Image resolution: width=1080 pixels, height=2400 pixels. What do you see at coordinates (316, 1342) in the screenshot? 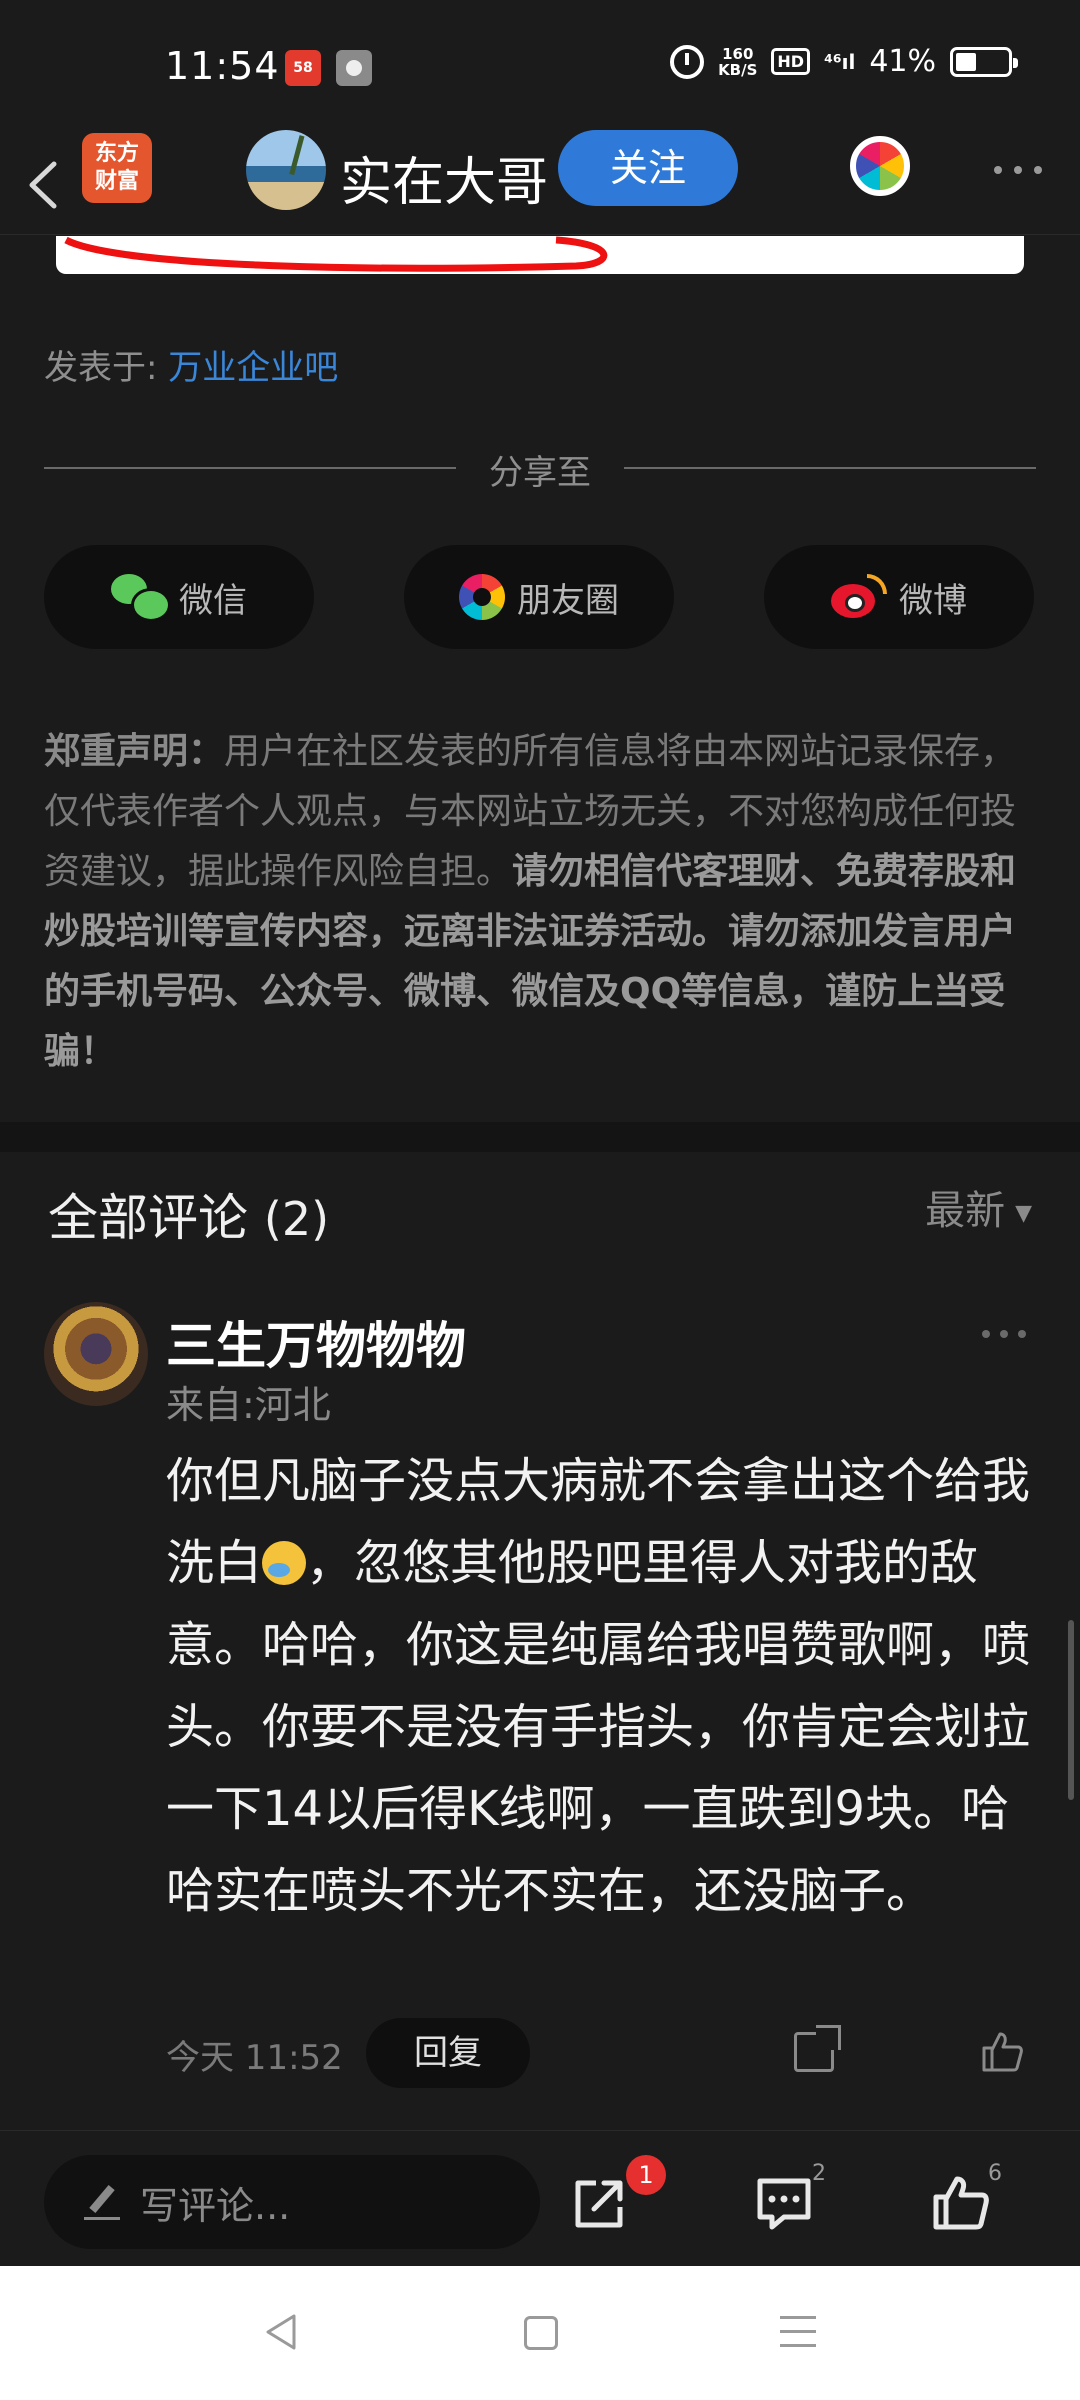
I see `commenter-name: 三生万物物物` at bounding box center [316, 1342].